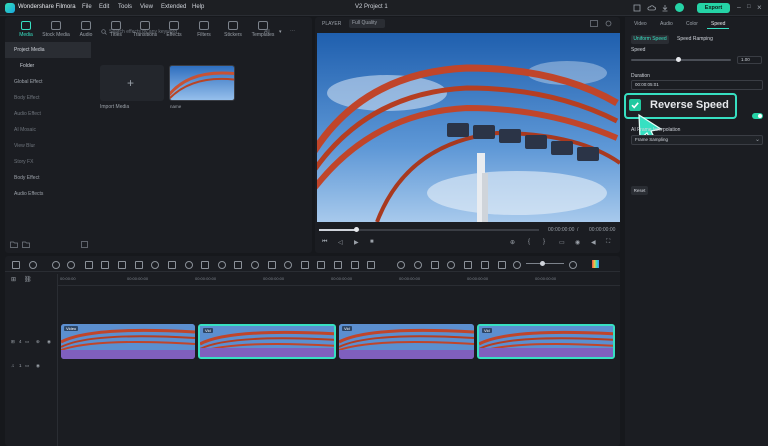 The width and height of the screenshot is (768, 446). What do you see at coordinates (271, 264) in the screenshot?
I see `audio-tool-icon` at bounding box center [271, 264].